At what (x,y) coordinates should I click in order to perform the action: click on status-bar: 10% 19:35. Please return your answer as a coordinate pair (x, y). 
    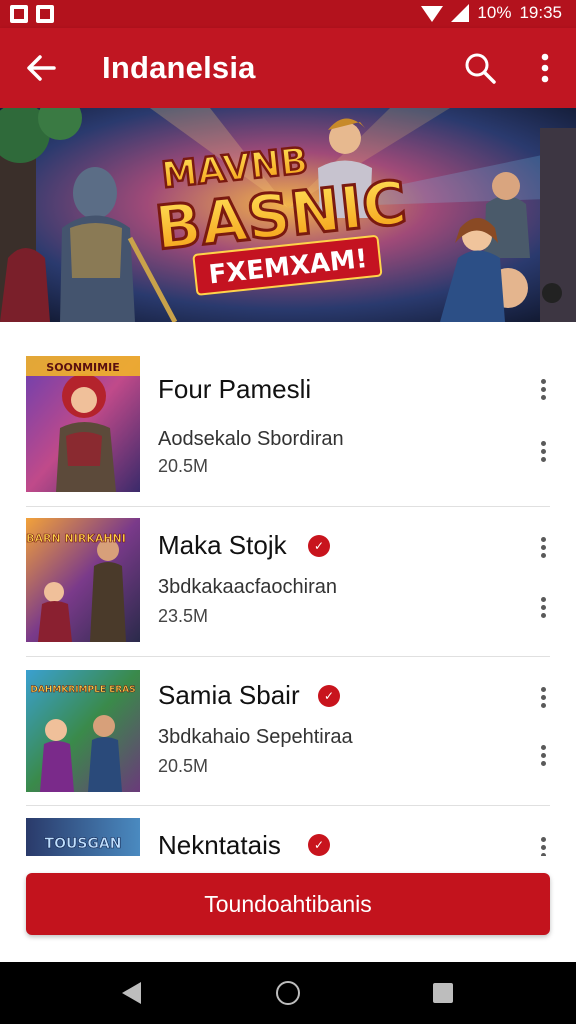
    Looking at the image, I should click on (288, 14).